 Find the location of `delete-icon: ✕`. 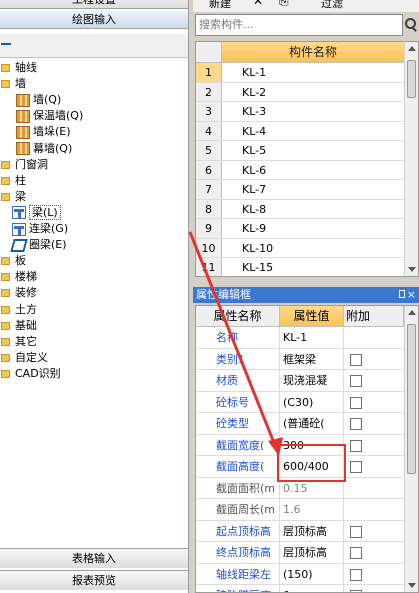

delete-icon: ✕ is located at coordinates (258, 4).